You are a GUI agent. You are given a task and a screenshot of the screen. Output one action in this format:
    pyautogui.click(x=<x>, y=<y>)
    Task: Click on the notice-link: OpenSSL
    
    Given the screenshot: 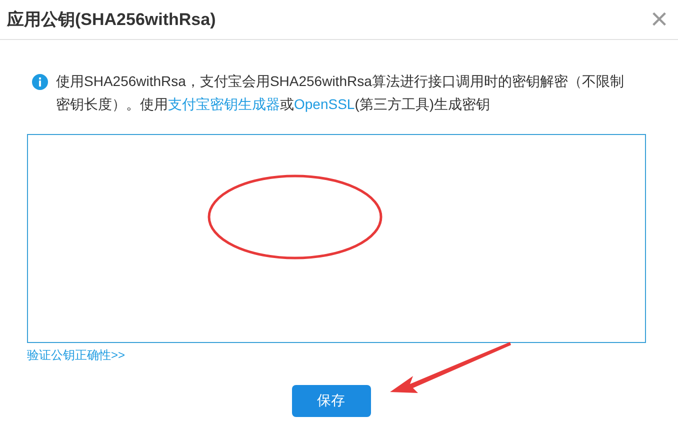 What is the action you would take?
    pyautogui.click(x=324, y=104)
    